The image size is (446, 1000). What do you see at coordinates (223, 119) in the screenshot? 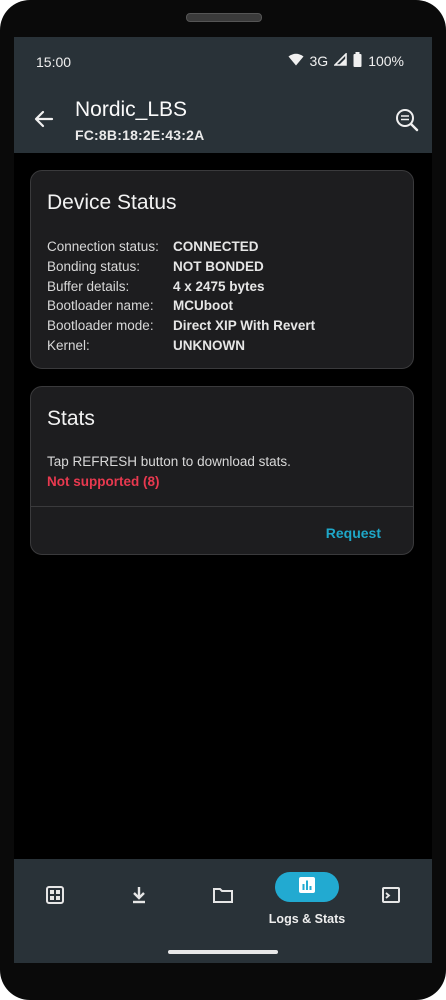
I see `app-bar: Nordic_LBS FC:8B:18:2E:43:2A` at bounding box center [223, 119].